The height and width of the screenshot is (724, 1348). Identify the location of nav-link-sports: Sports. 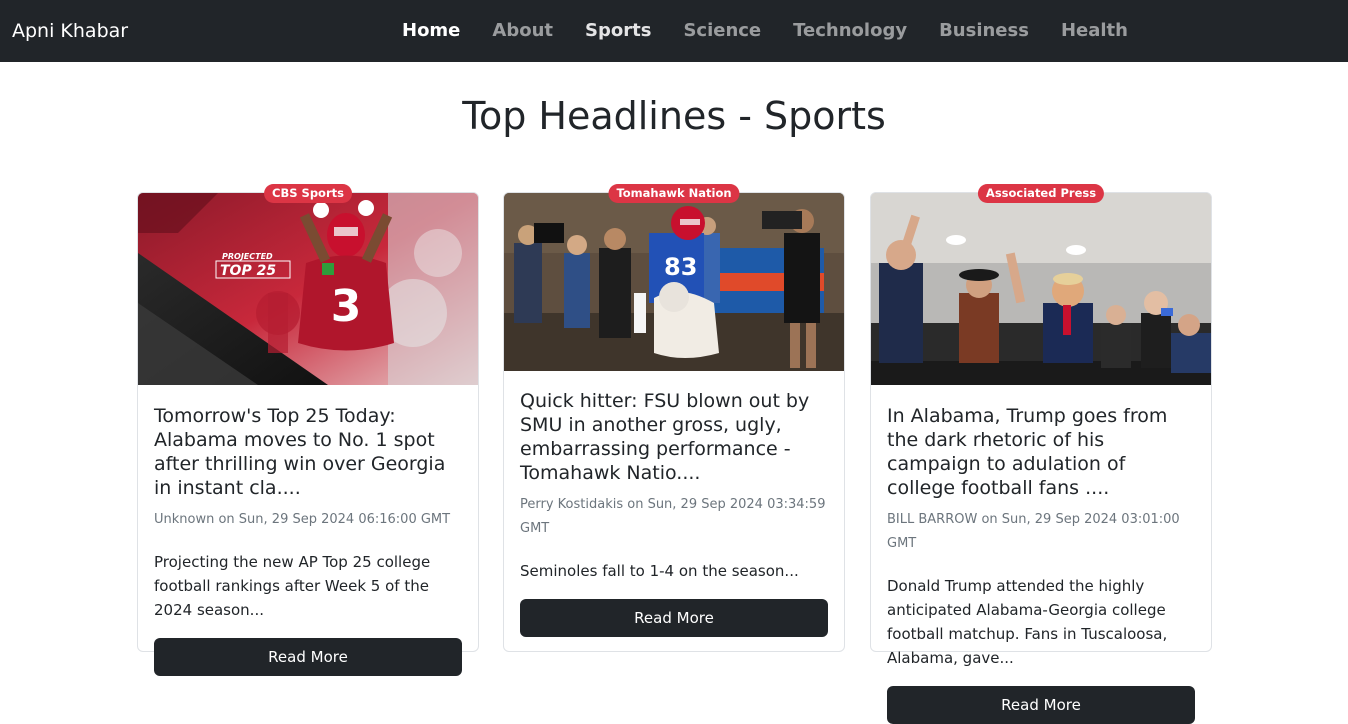
(618, 31).